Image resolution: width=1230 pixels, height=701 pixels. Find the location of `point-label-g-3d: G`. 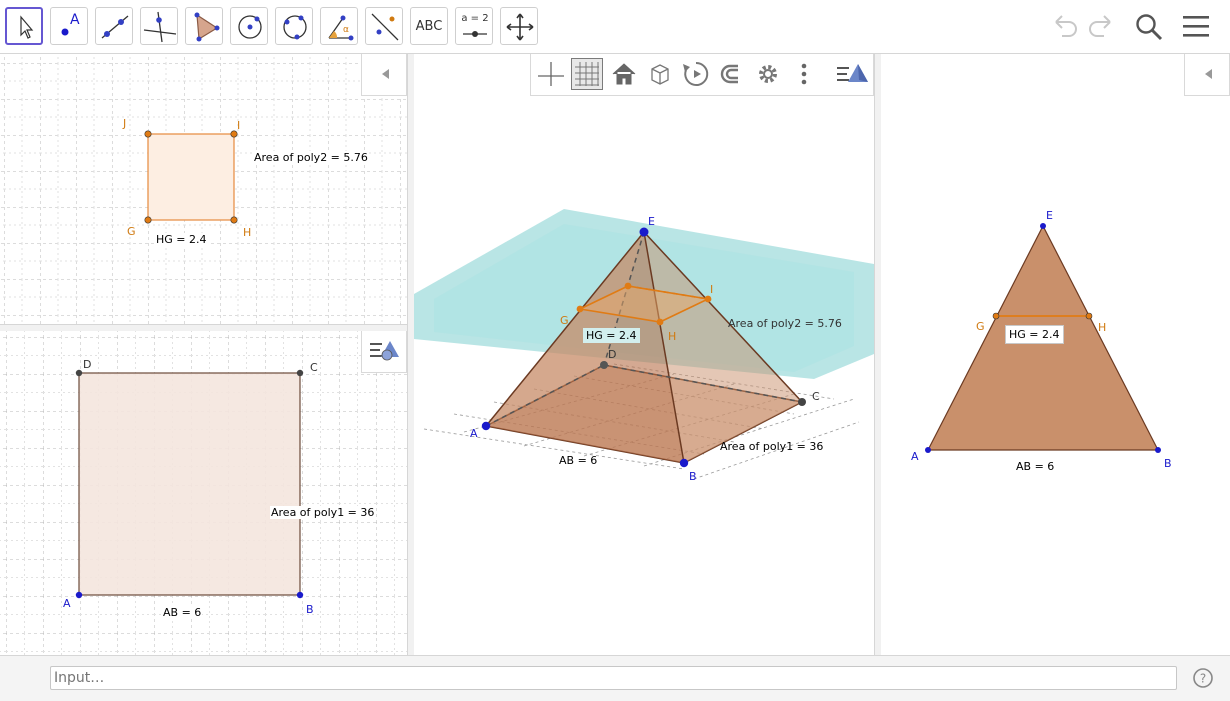

point-label-g-3d: G is located at coordinates (564, 320).